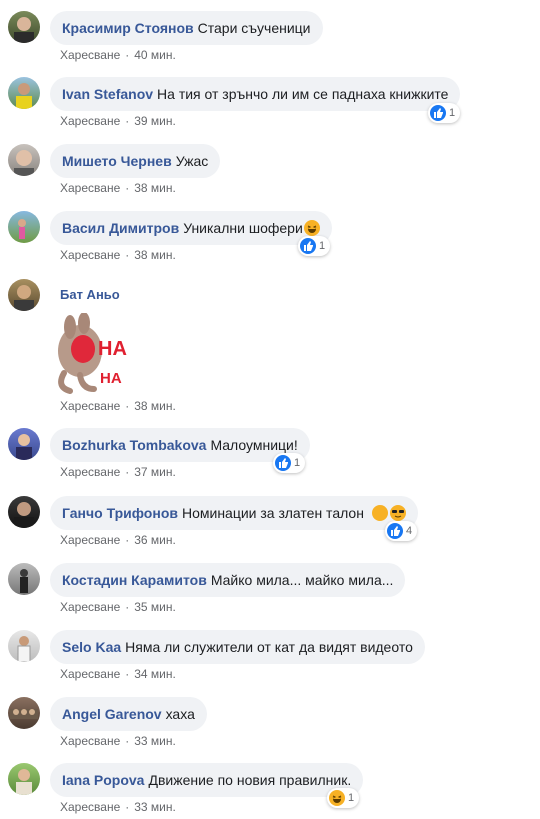 This screenshot has height=819, width=540. What do you see at coordinates (311, 228) in the screenshot?
I see `laughing-emoji-icon` at bounding box center [311, 228].